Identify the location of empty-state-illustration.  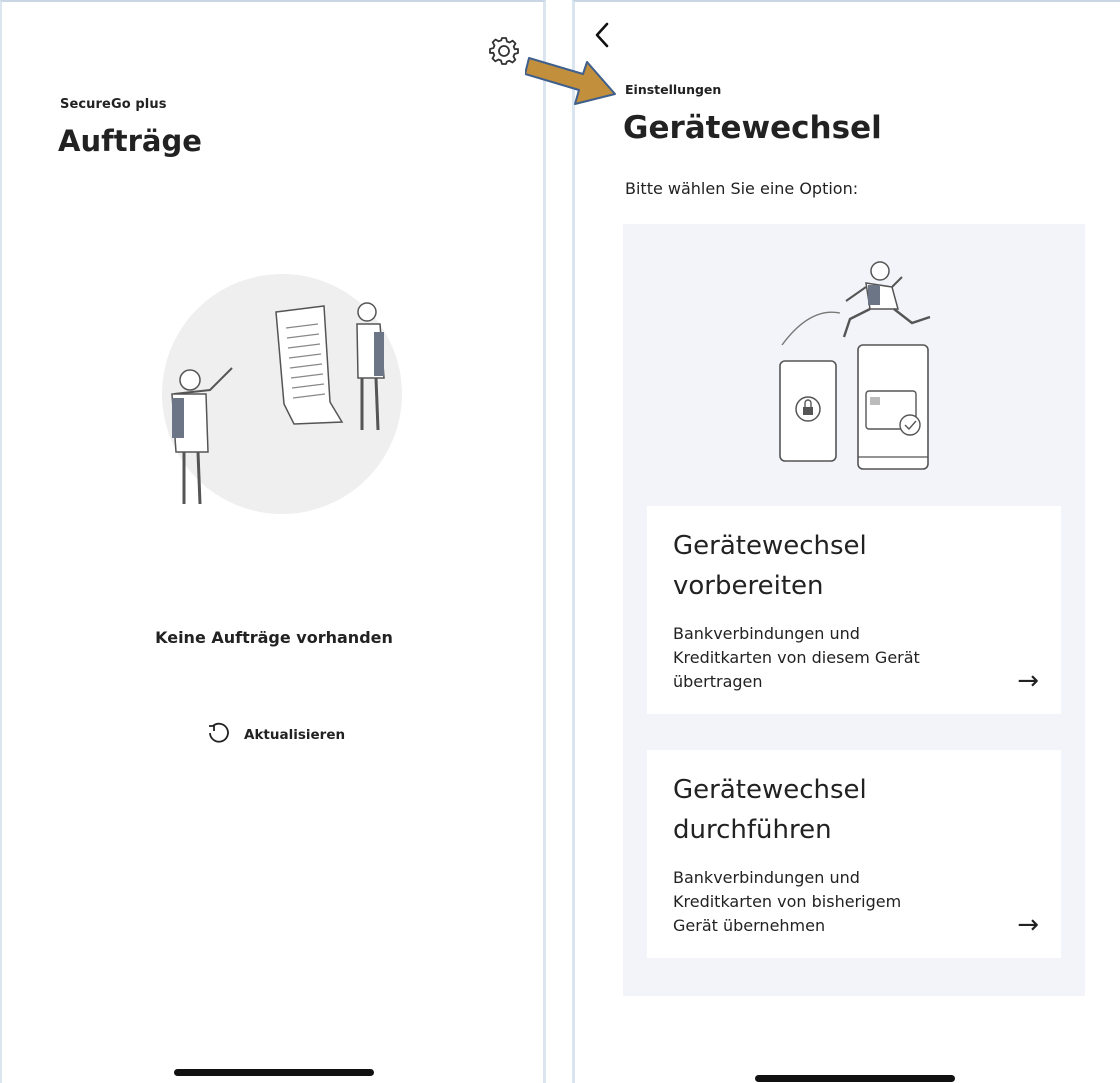
(282, 402).